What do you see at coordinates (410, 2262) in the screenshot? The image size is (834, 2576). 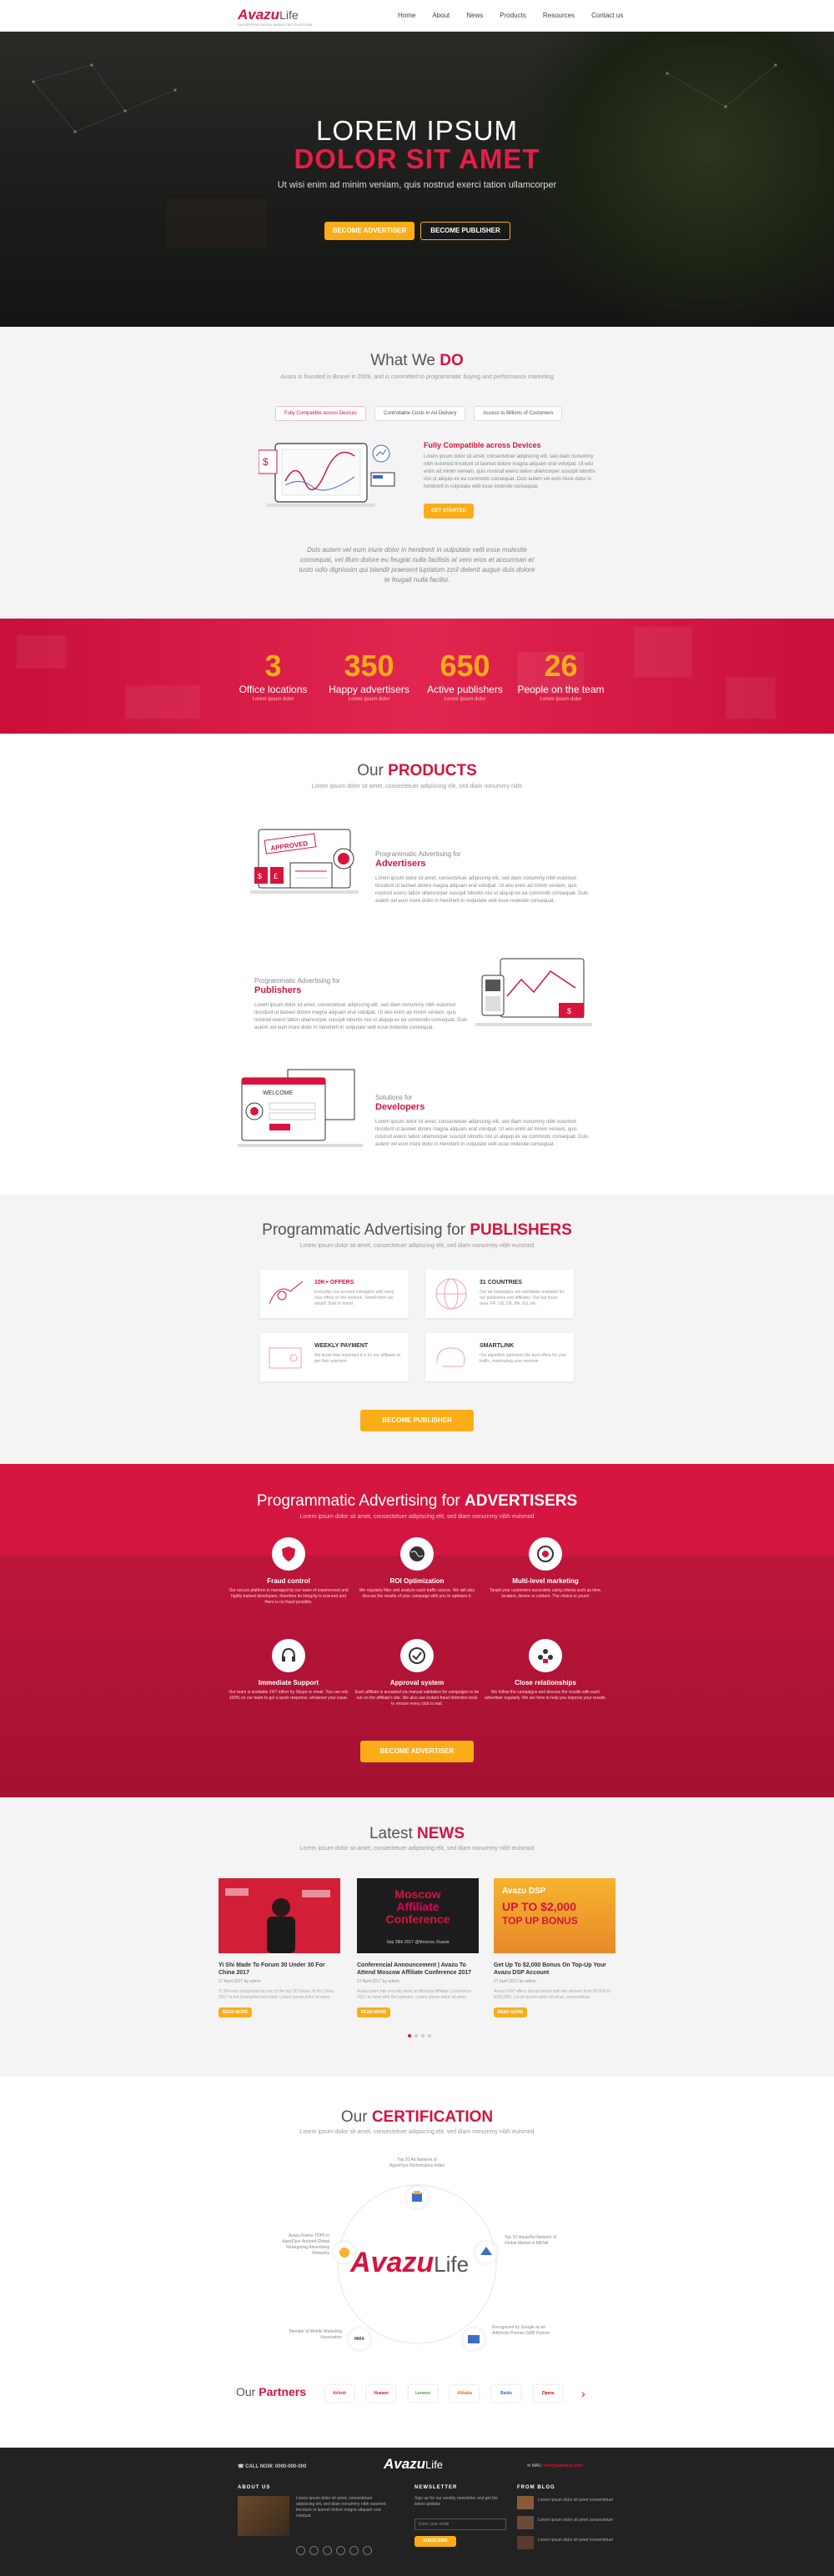 I see `certification-logo: AvazuLife` at bounding box center [410, 2262].